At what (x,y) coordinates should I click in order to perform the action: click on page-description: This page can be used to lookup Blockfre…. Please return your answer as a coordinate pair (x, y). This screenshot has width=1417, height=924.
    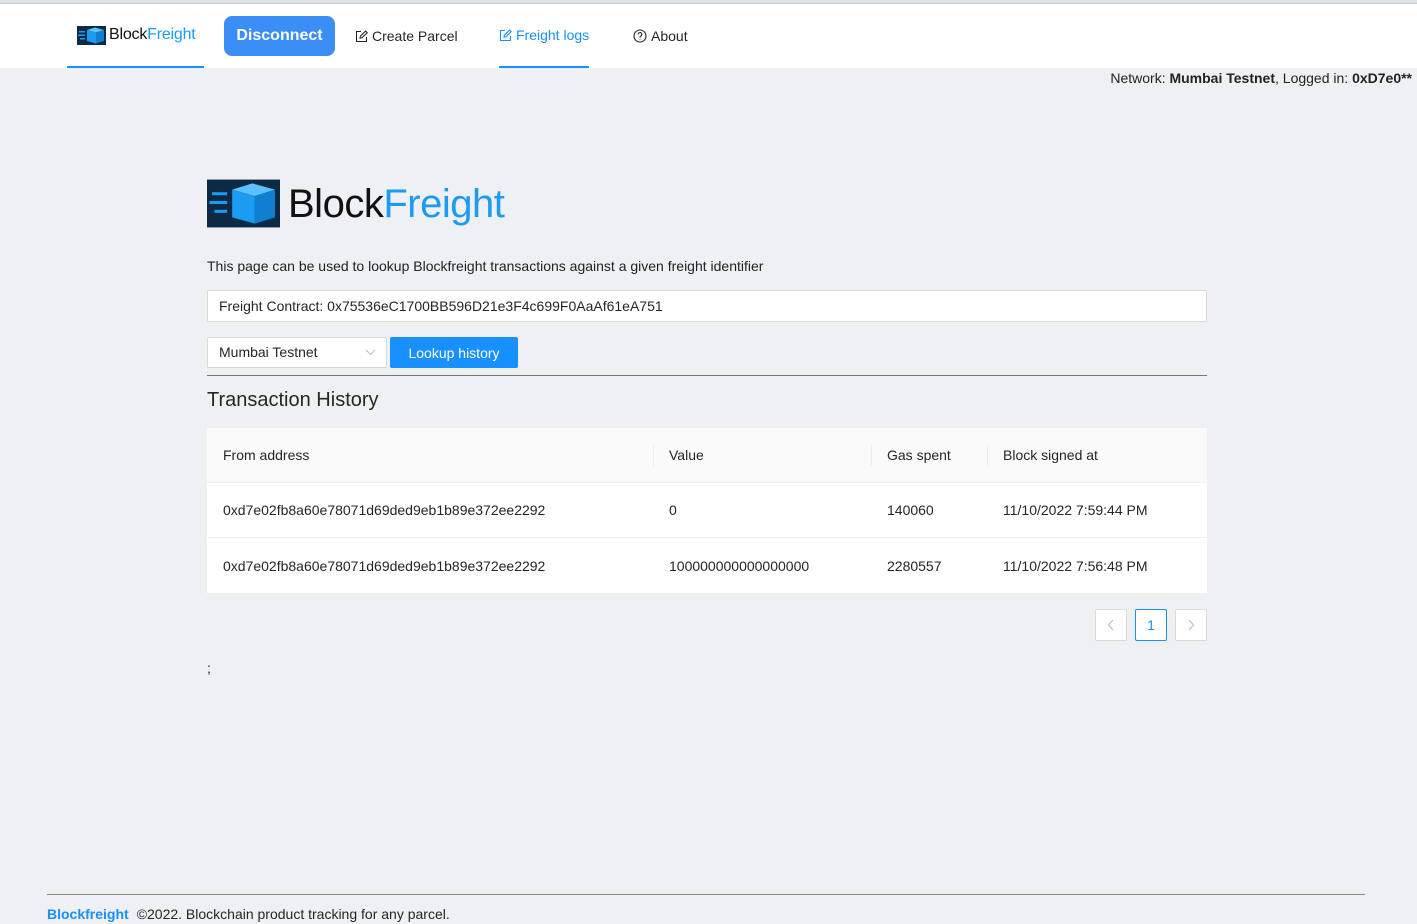
    Looking at the image, I should click on (485, 266).